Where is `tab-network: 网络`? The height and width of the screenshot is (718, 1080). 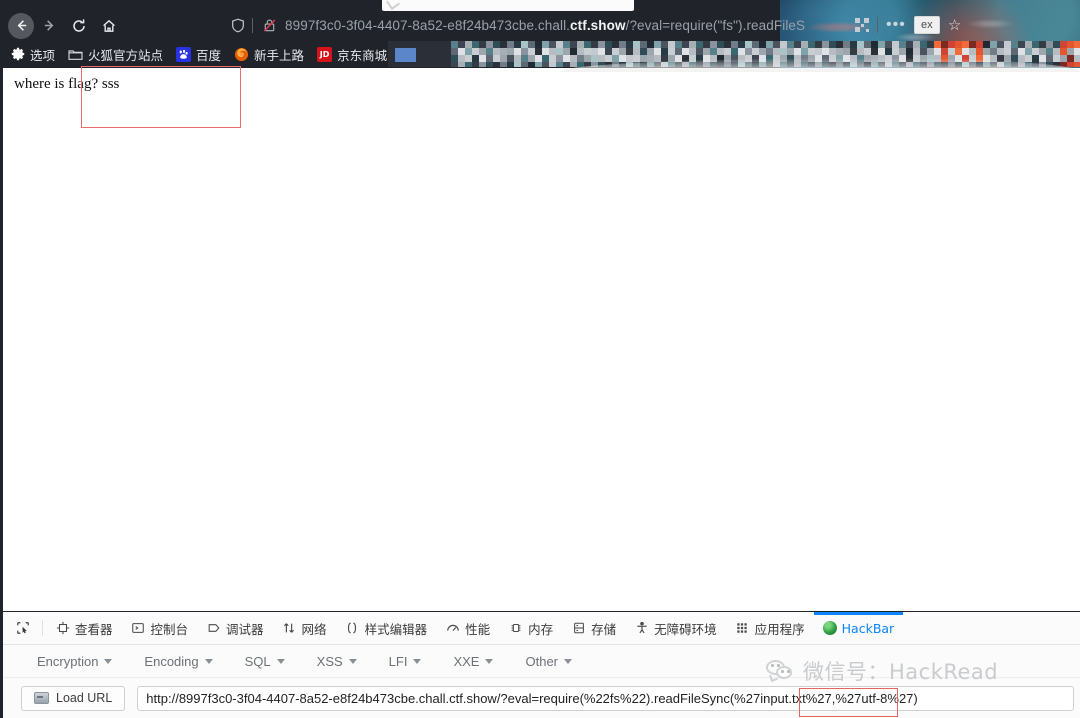
tab-network: 网络 is located at coordinates (304, 628).